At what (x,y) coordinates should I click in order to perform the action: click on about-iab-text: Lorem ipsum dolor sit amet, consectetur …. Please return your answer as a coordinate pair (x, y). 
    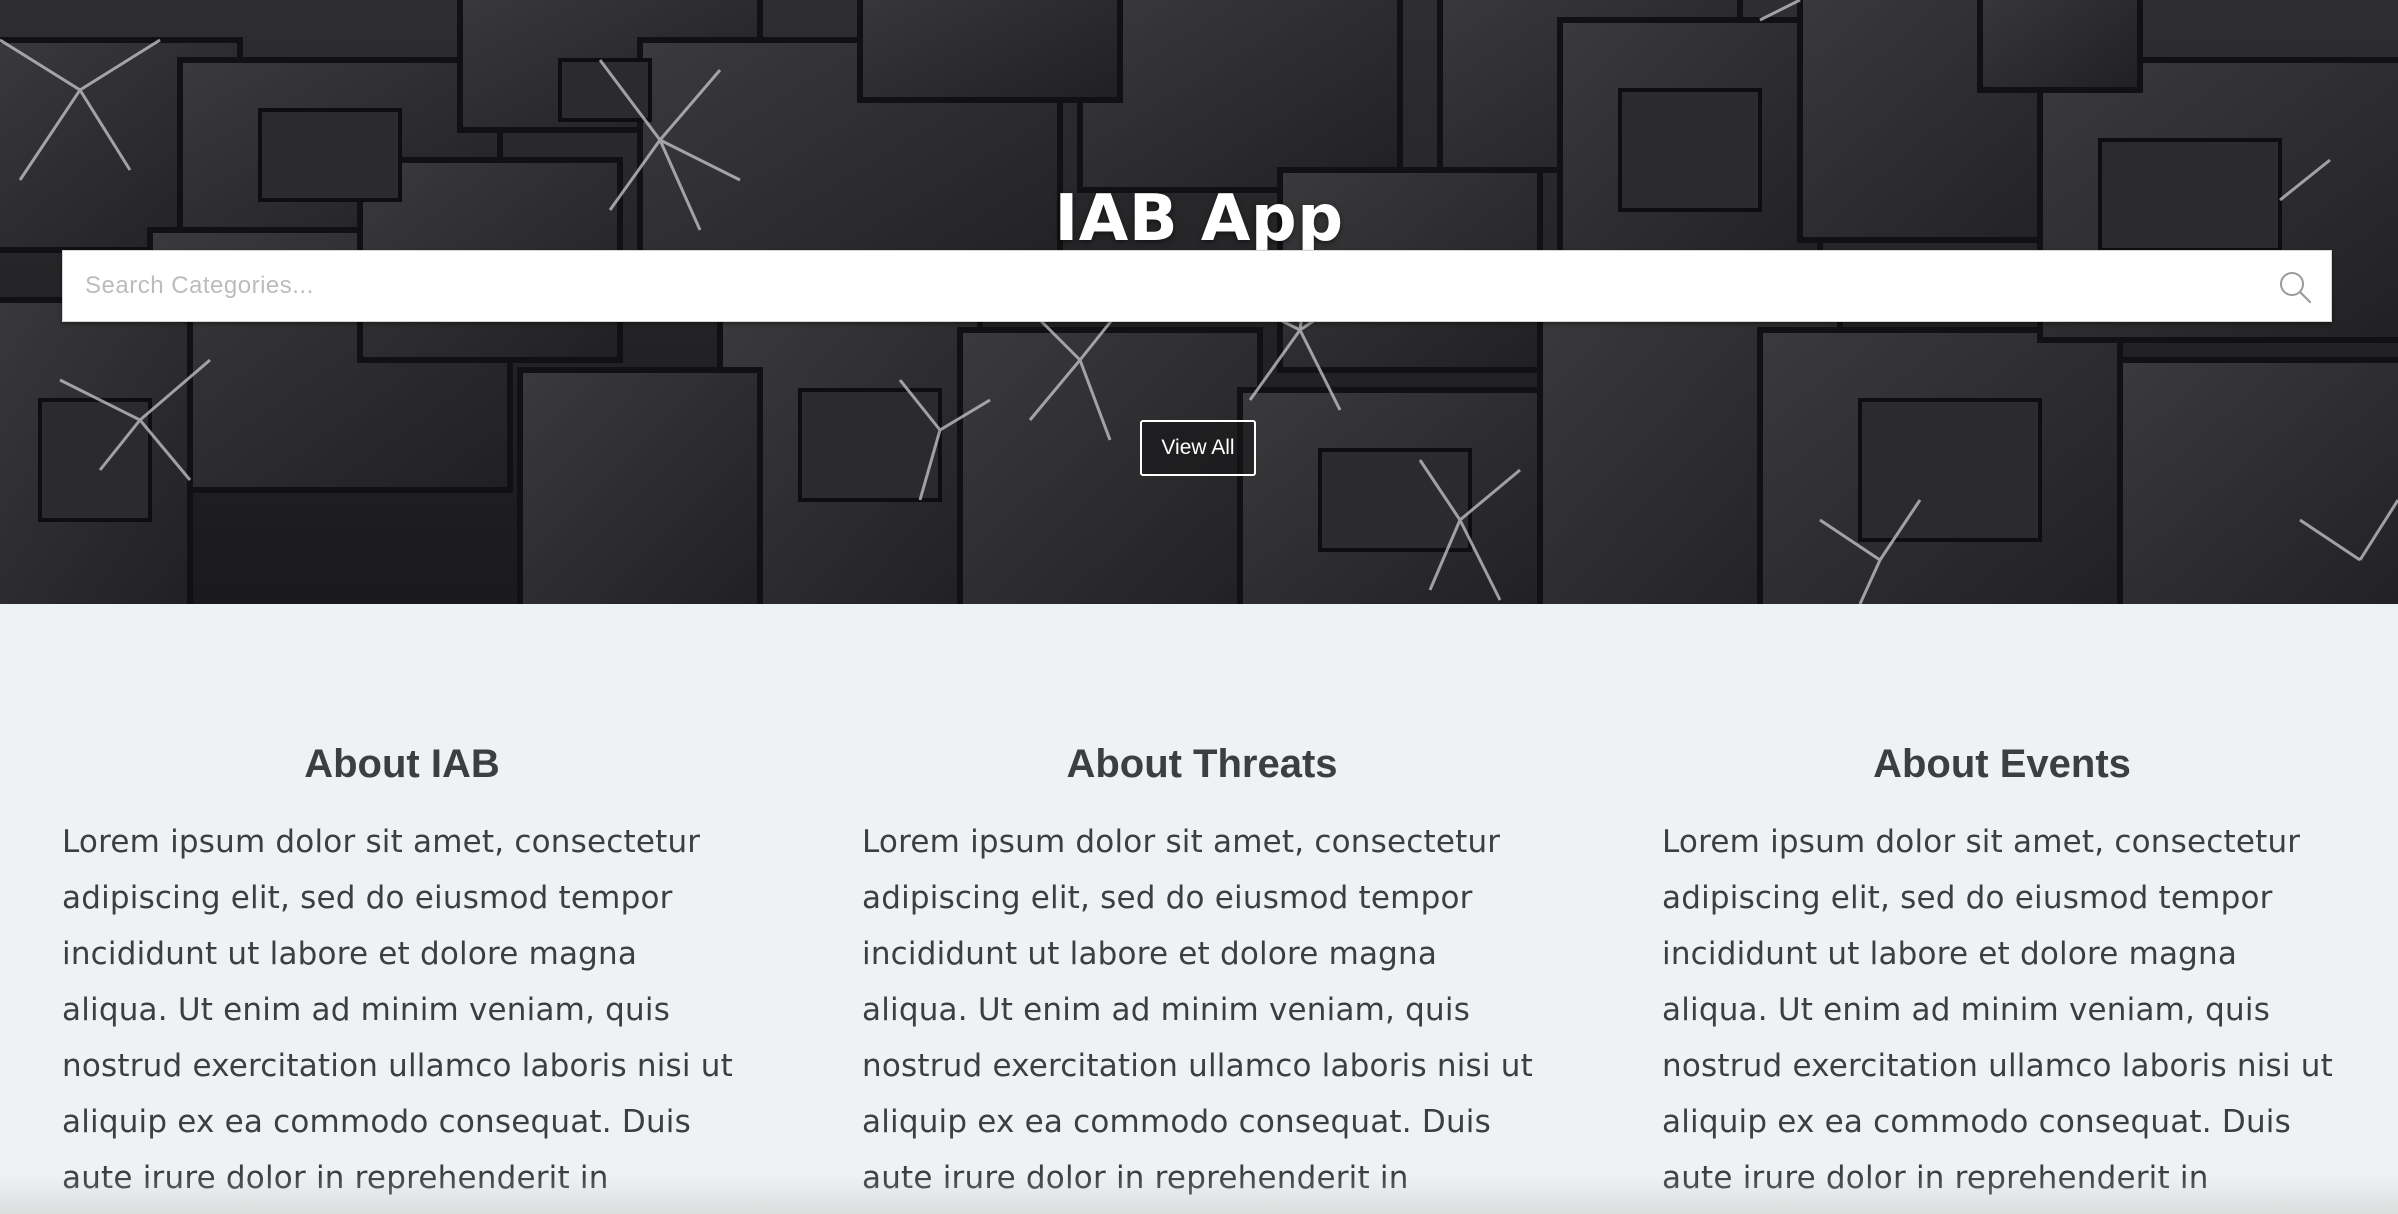
    Looking at the image, I should click on (397, 1010).